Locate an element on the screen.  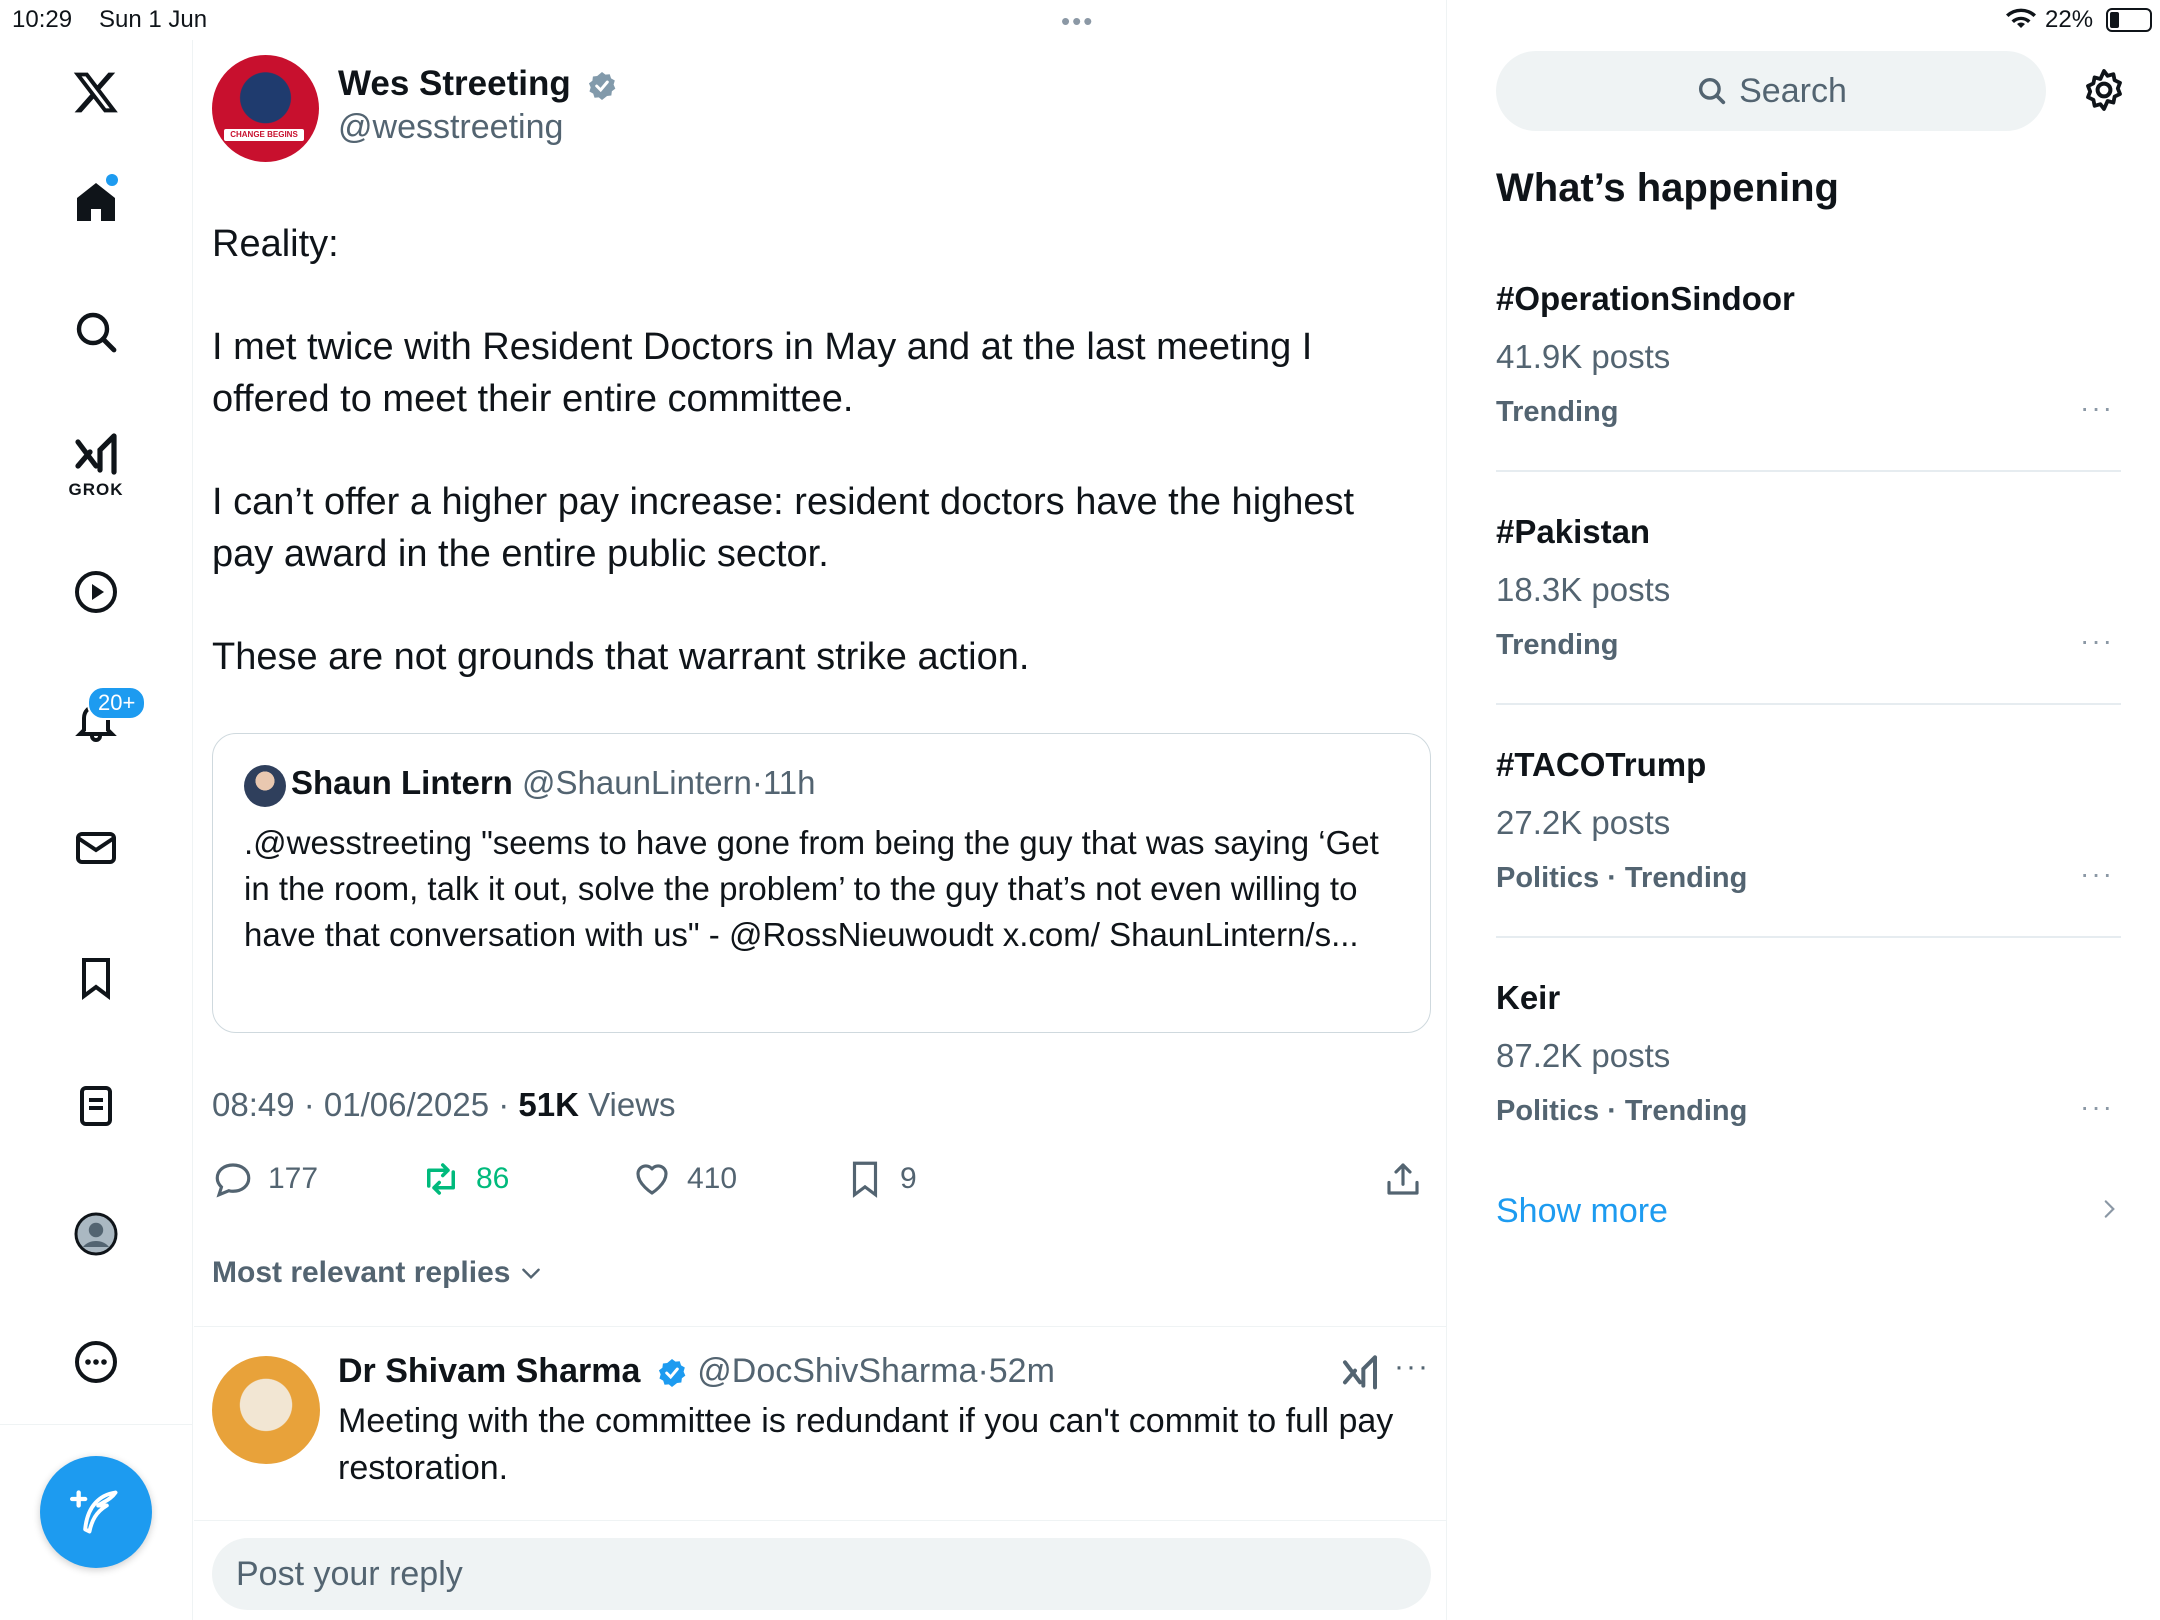
tweet-paragraph: Reality: is located at coordinates (275, 244).